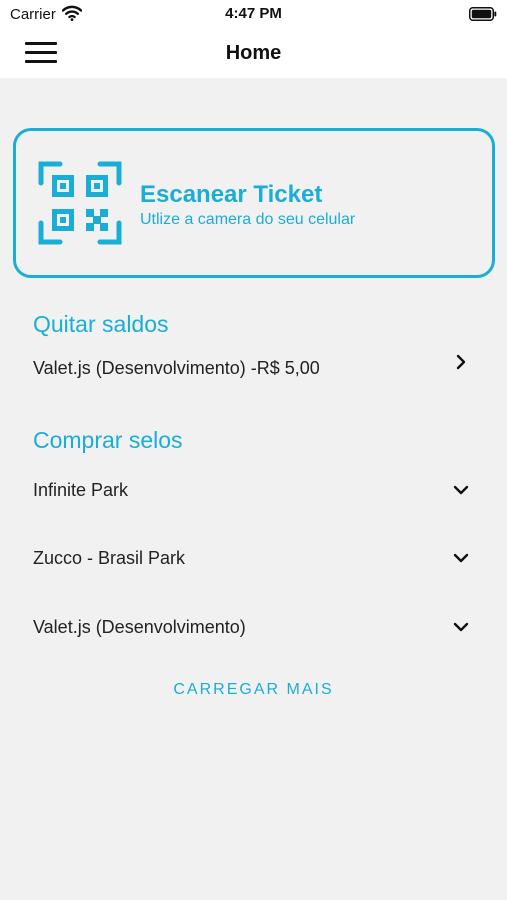 The image size is (507, 900). What do you see at coordinates (253, 627) in the screenshot?
I see `stamp-item-valet-js: Valet.js (Desenvolvimento)` at bounding box center [253, 627].